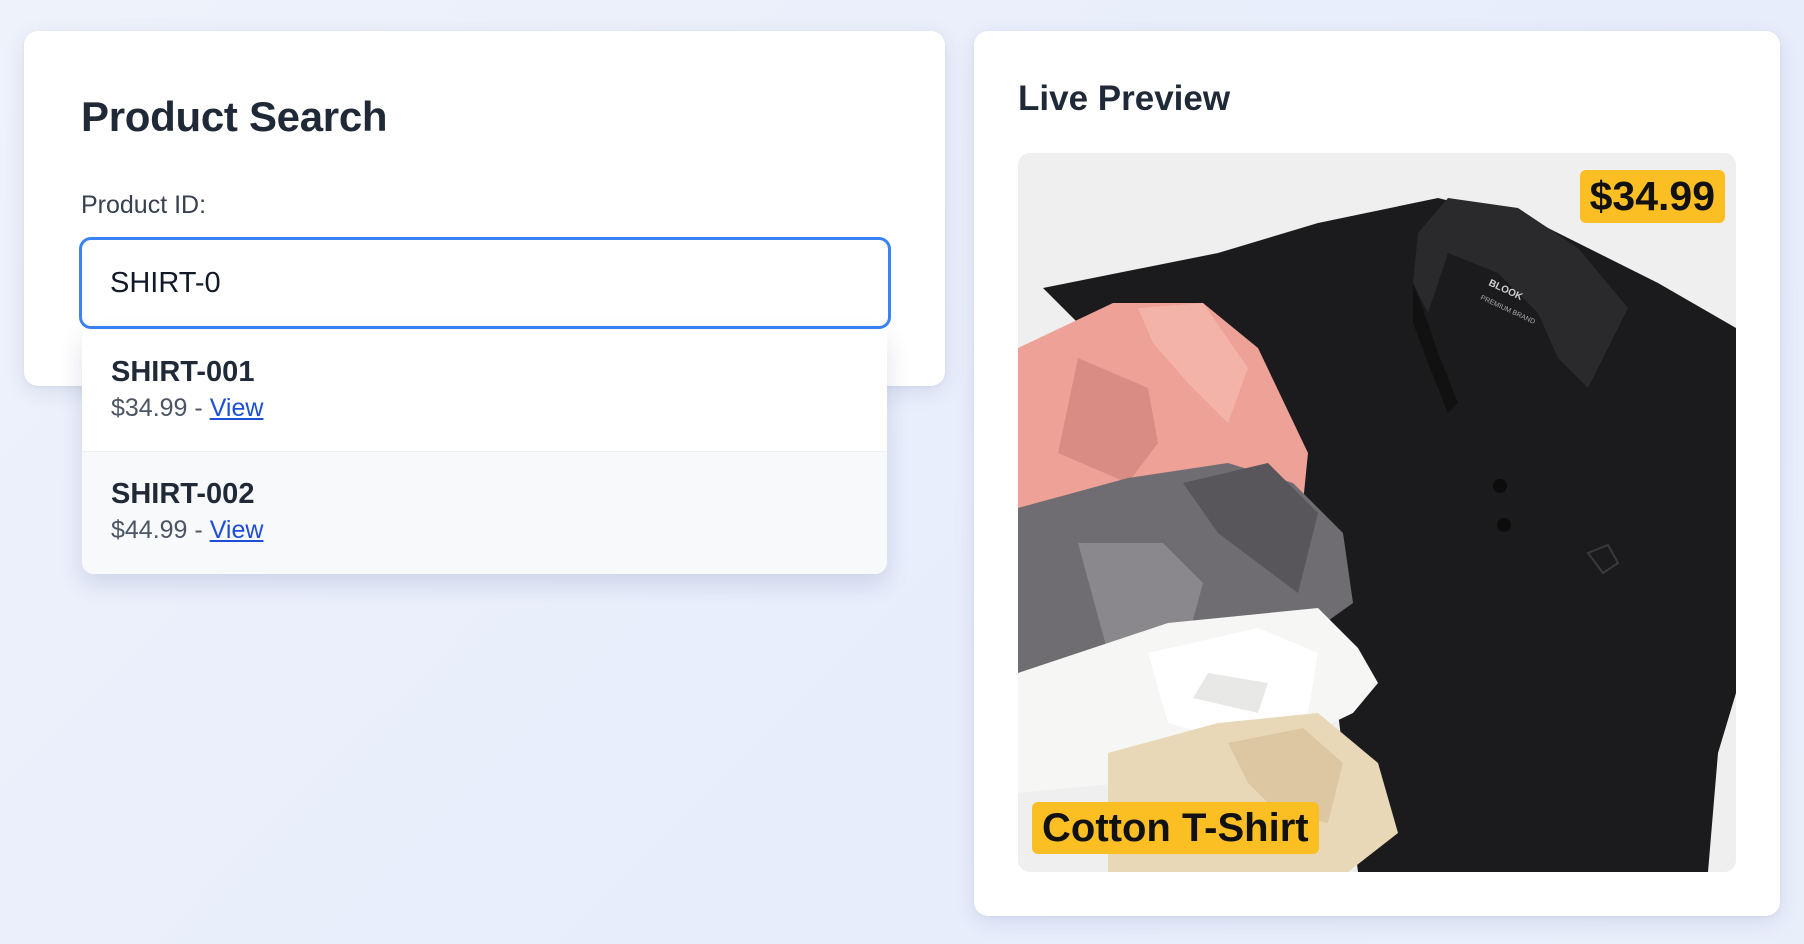 This screenshot has height=944, width=1804. What do you see at coordinates (484, 513) in the screenshot?
I see `suggestion-item: SHIRT-002 $44.99 - View` at bounding box center [484, 513].